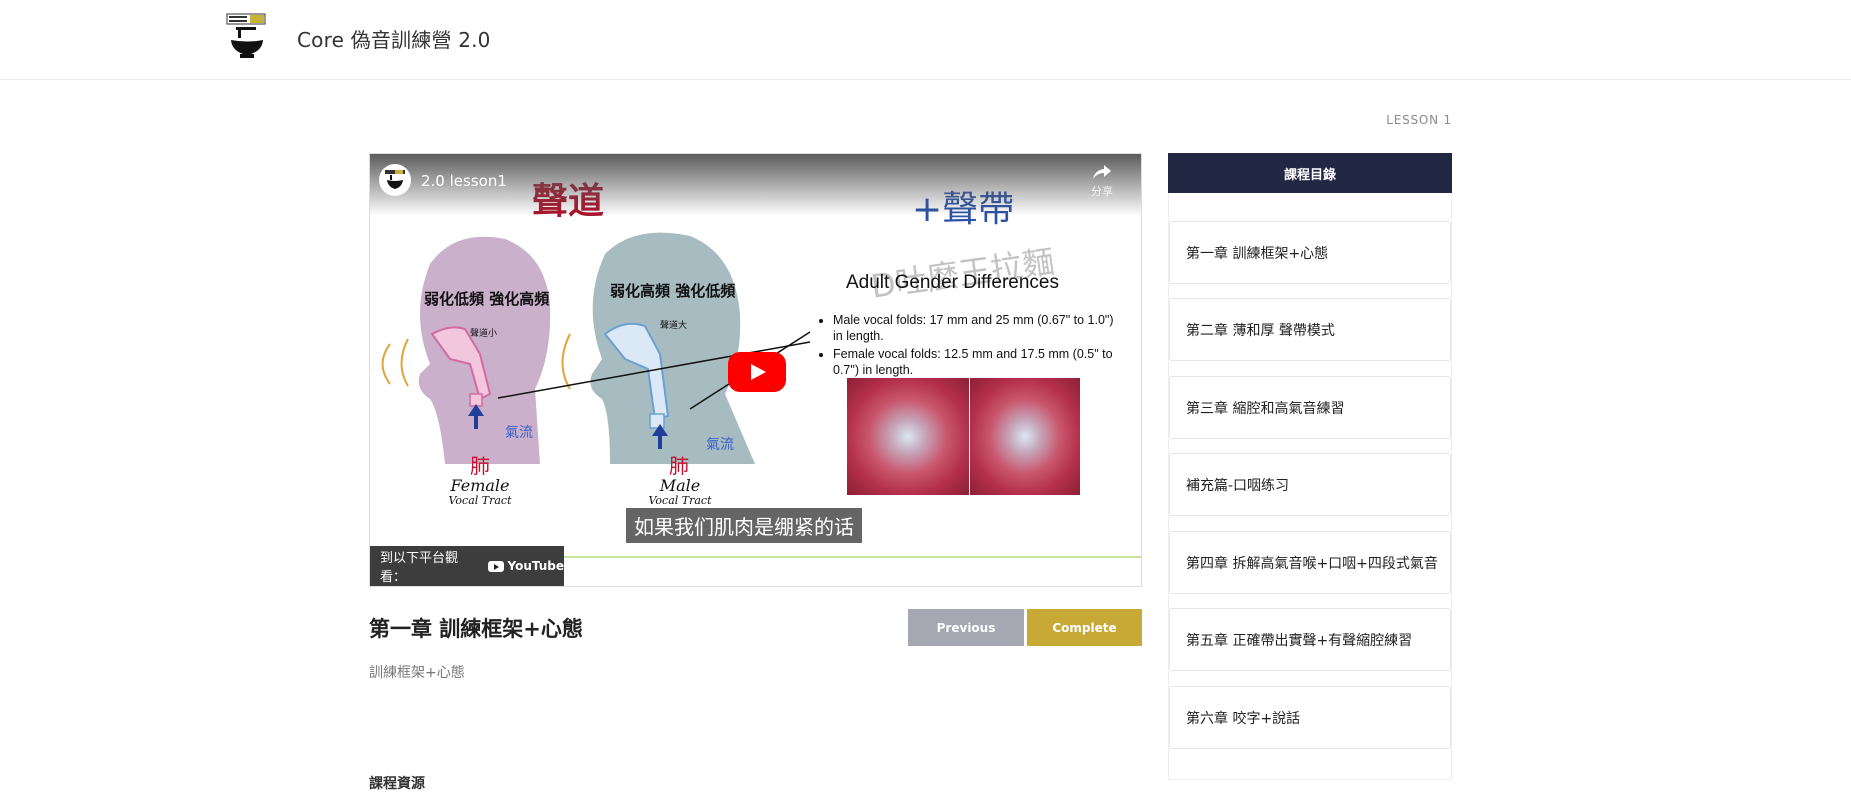  I want to click on youtube-label: YouTube, so click(535, 566).